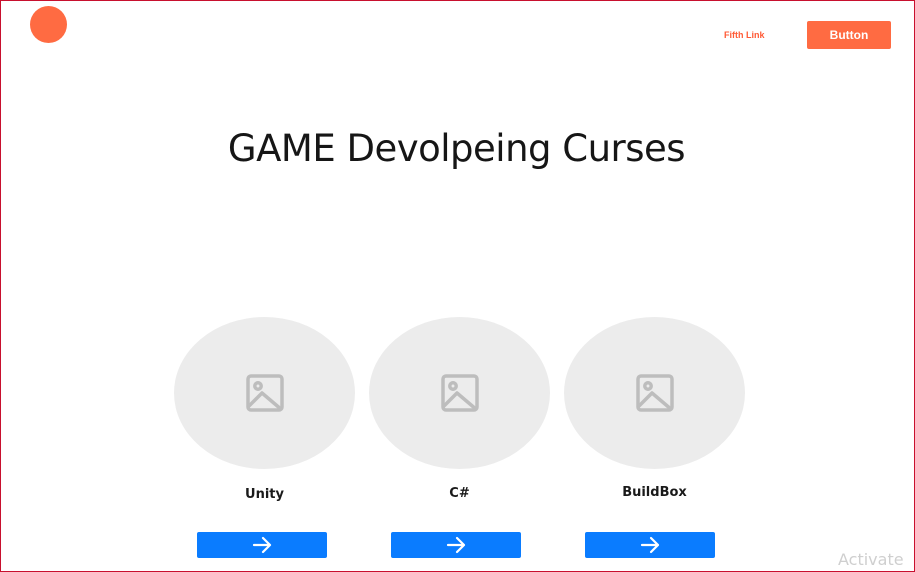  What do you see at coordinates (871, 559) in the screenshot?
I see `activate-watermark: Activate` at bounding box center [871, 559].